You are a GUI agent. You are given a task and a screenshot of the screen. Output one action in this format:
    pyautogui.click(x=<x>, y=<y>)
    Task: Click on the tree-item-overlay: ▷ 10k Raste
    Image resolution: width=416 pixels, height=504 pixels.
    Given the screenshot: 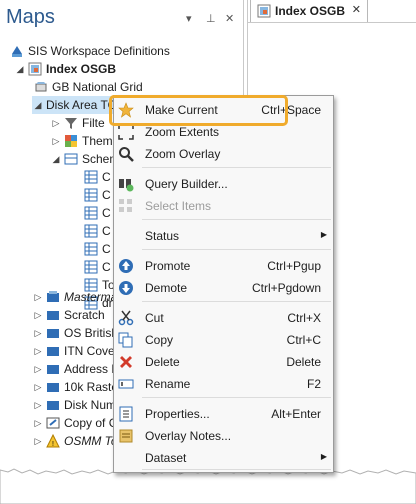 What is the action you would take?
    pyautogui.click(x=75, y=387)
    